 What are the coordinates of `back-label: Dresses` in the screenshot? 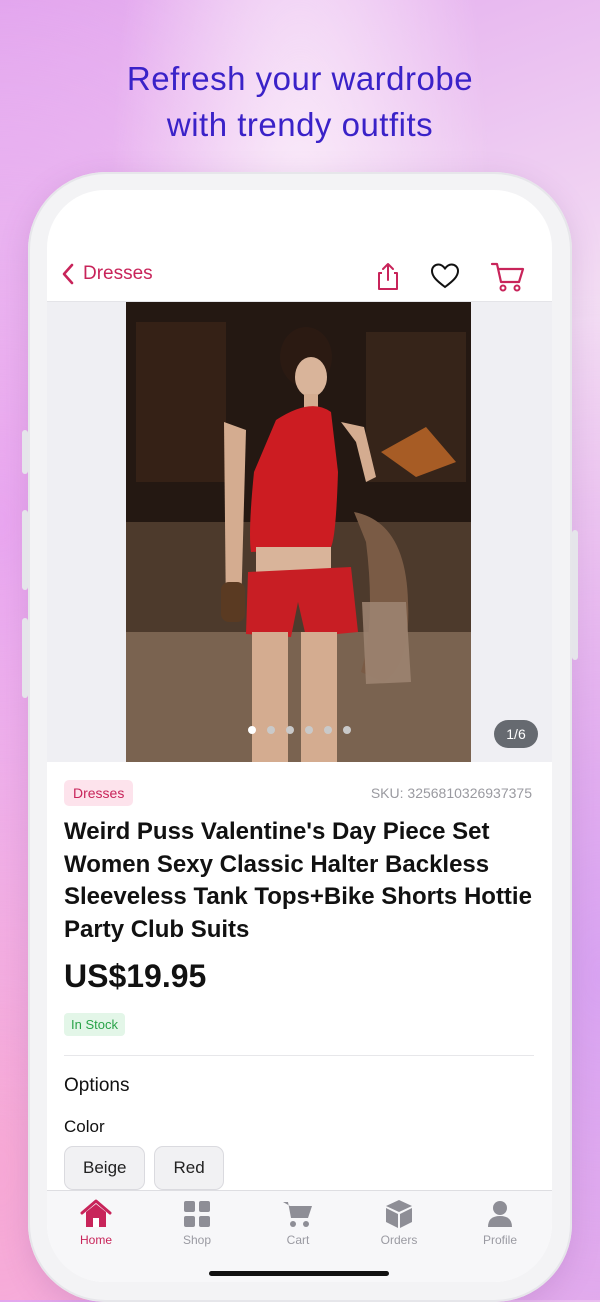 It's located at (118, 273).